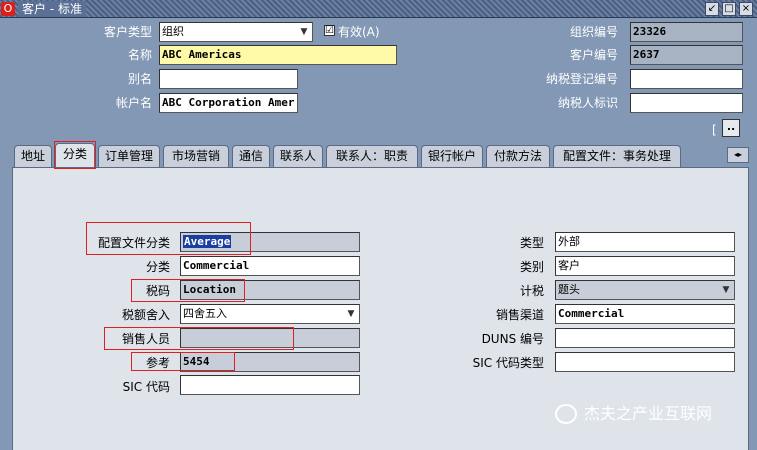 The image size is (757, 450). Describe the element at coordinates (251, 156) in the screenshot. I see `tab-communication: 通信` at that location.